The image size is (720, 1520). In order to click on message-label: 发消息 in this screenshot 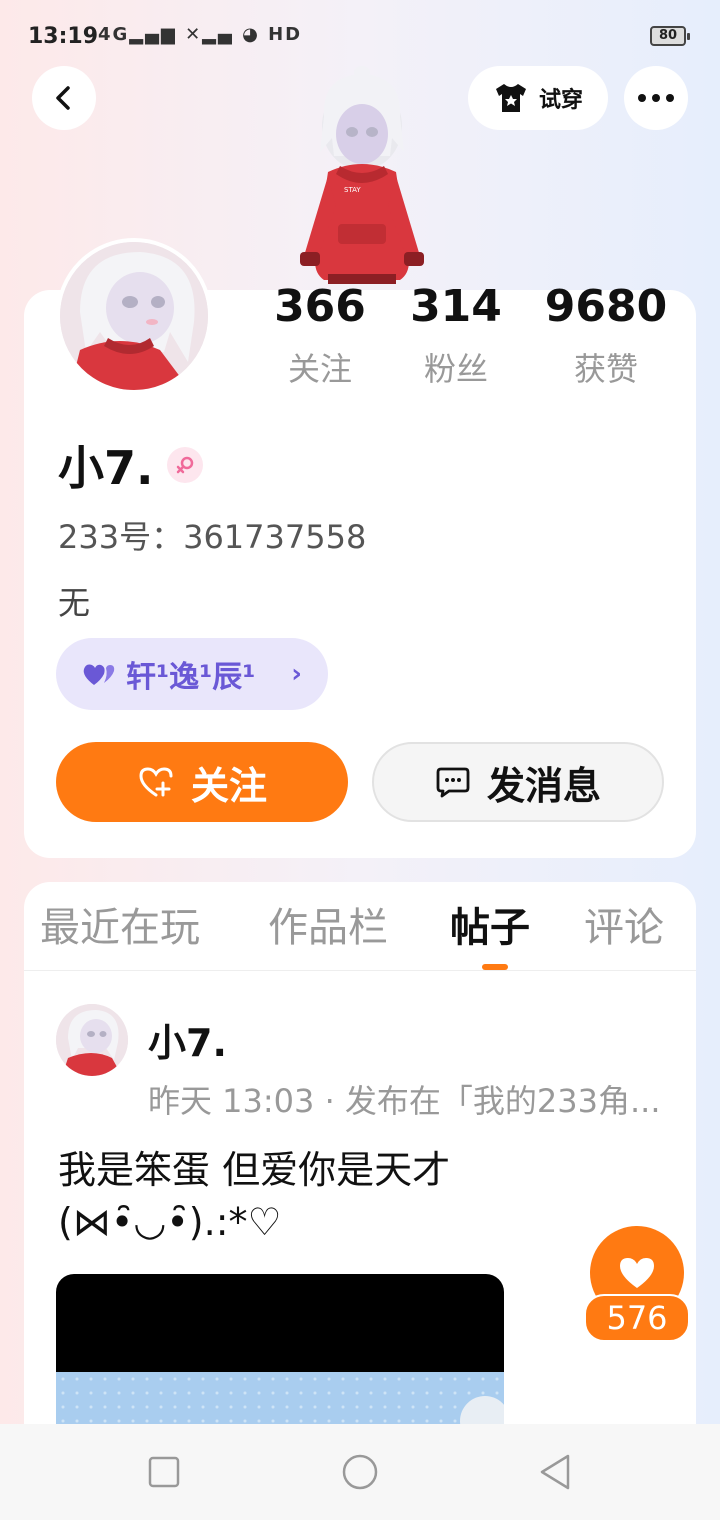, I will do `click(543, 785)`.